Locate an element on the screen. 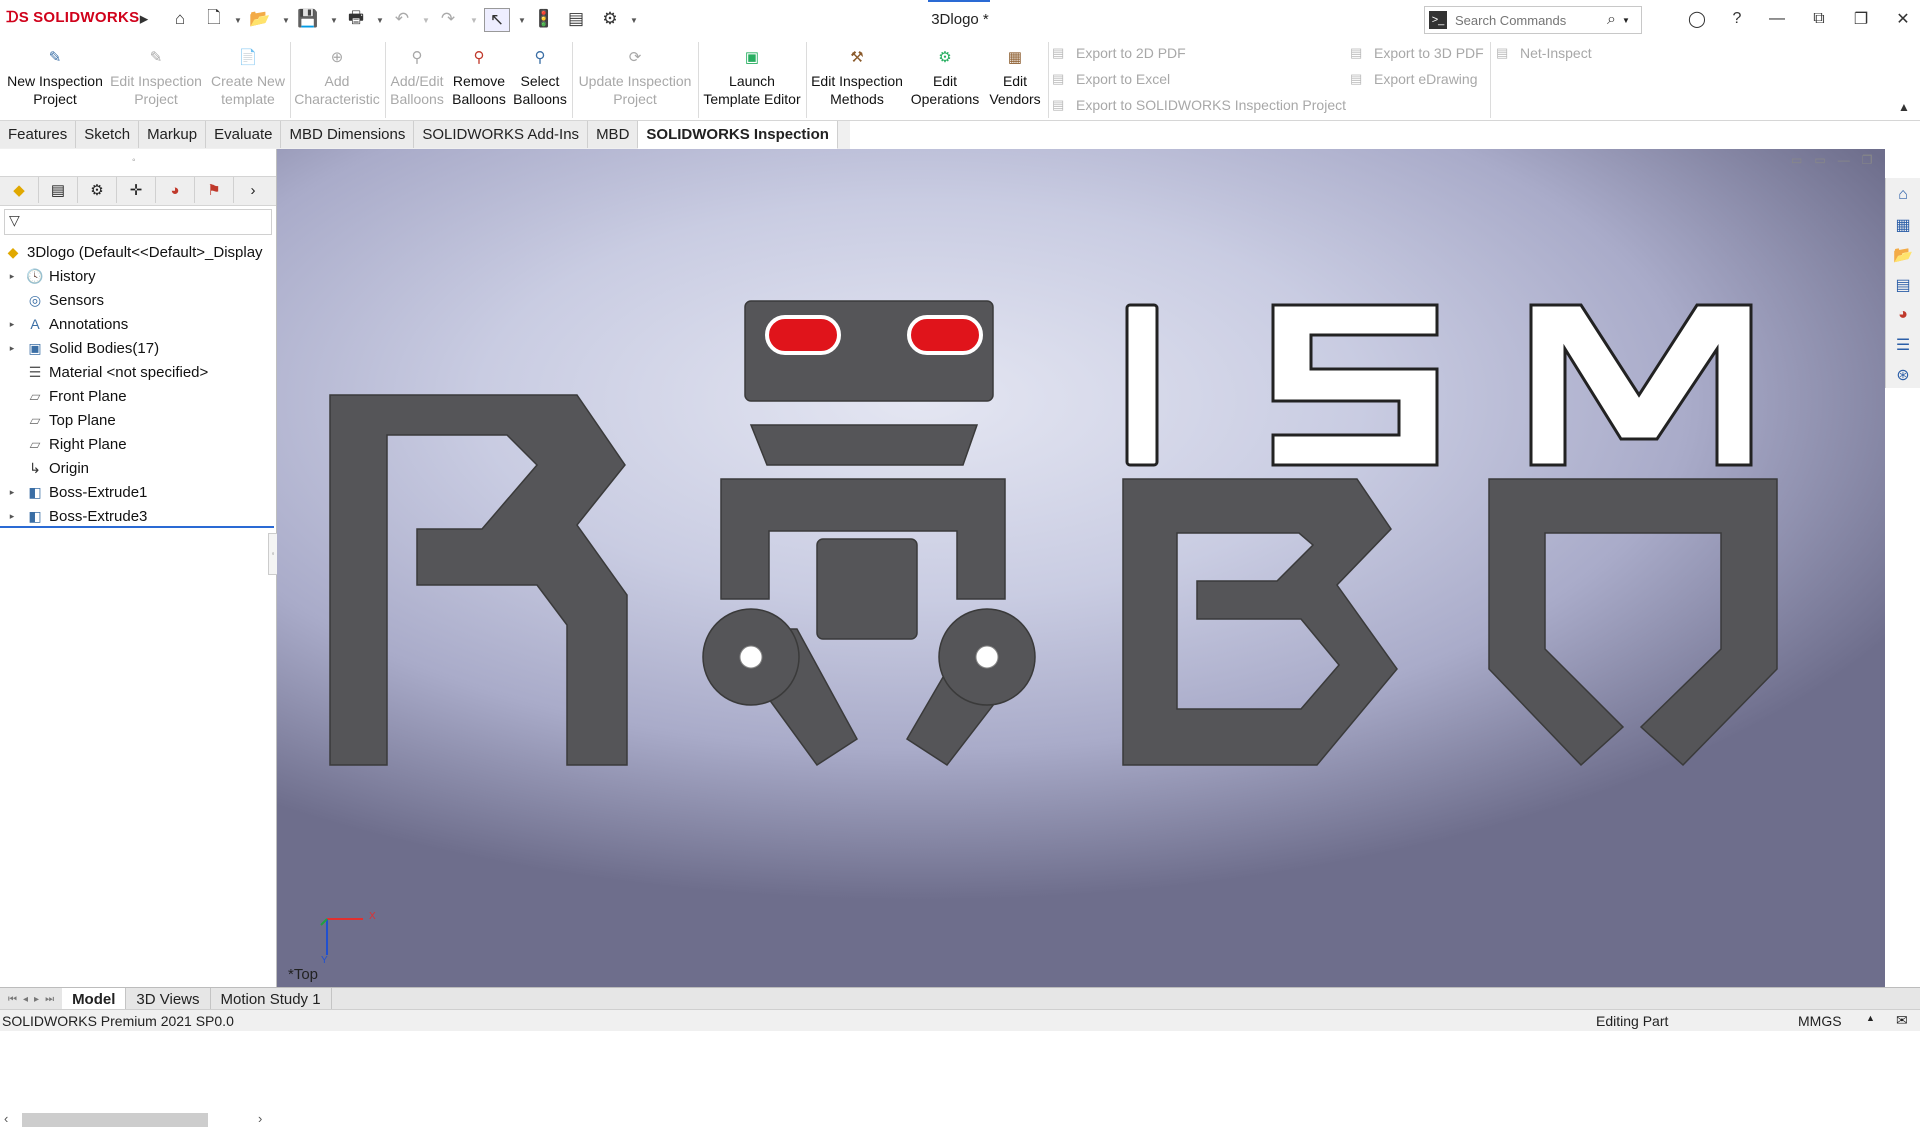 This screenshot has width=1920, height=1131. tree-item-annotations: ▸ A Annotations is located at coordinates (64, 324).